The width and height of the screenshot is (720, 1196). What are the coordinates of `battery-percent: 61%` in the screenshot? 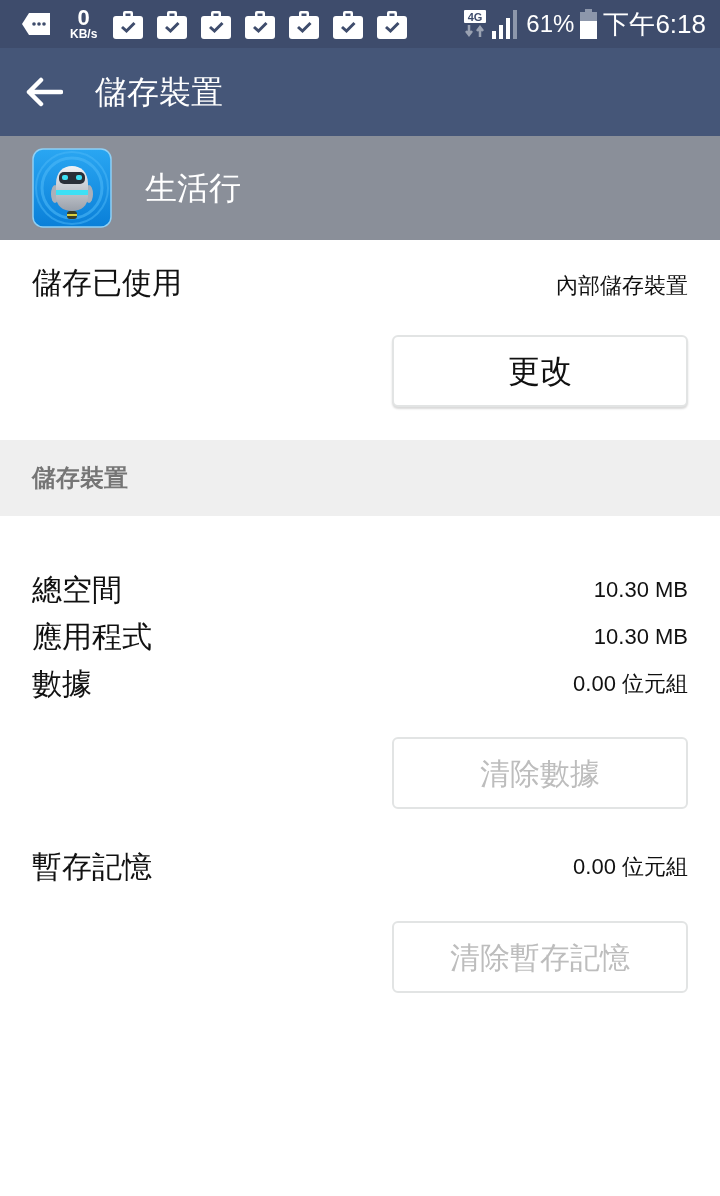 It's located at (550, 24).